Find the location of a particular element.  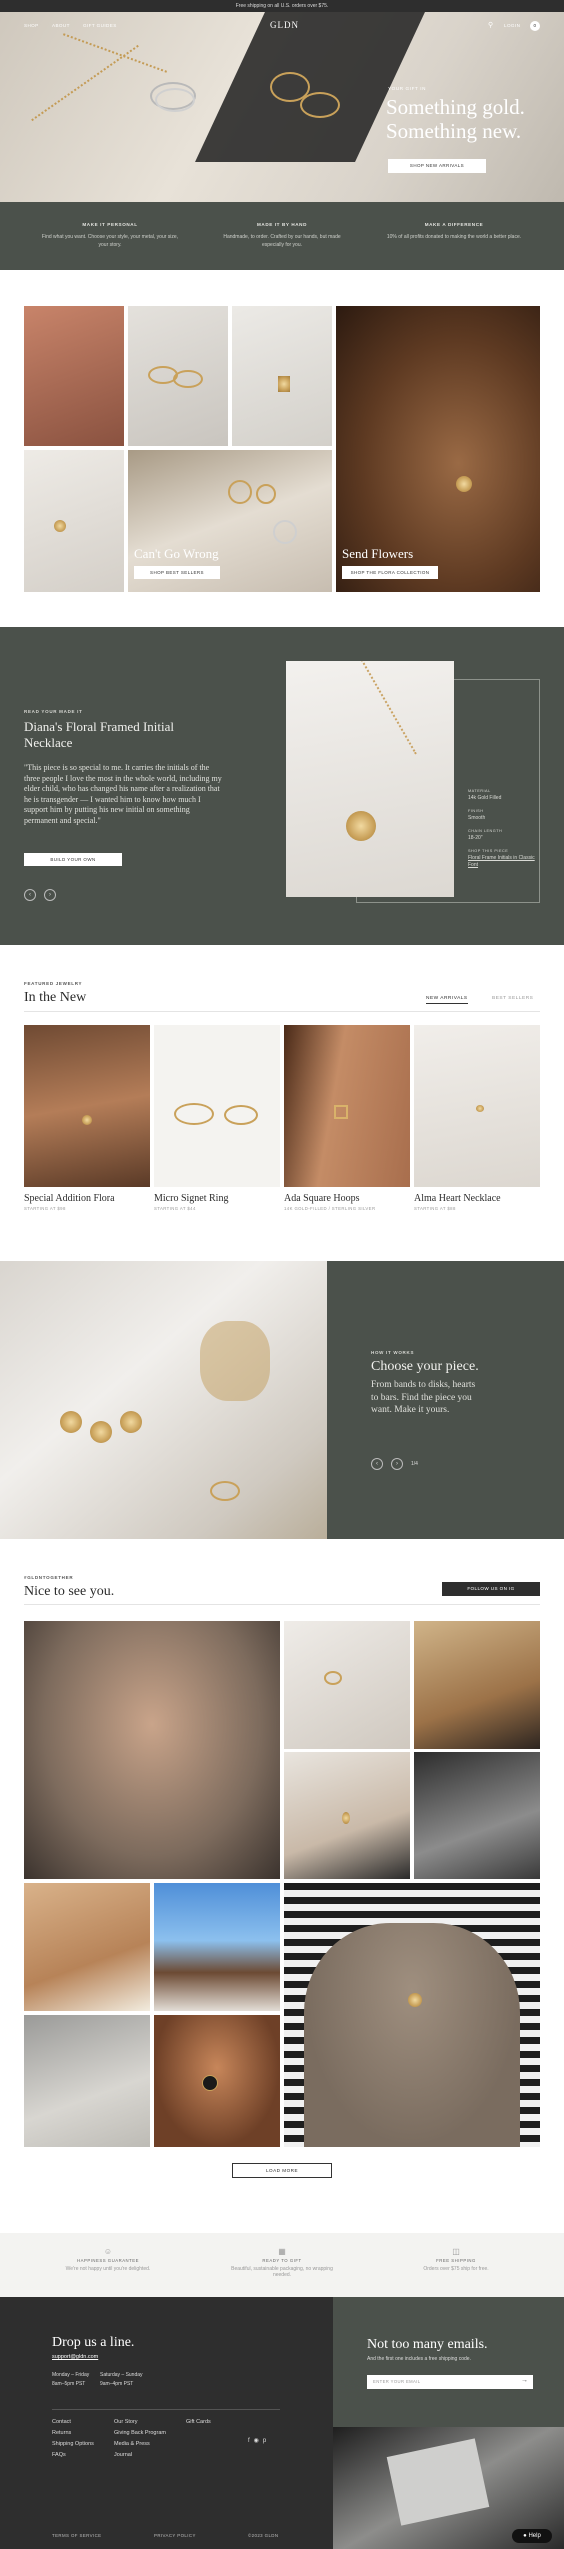

email-placeholder: ENTER YOUR EMAIL is located at coordinates (397, 2381).